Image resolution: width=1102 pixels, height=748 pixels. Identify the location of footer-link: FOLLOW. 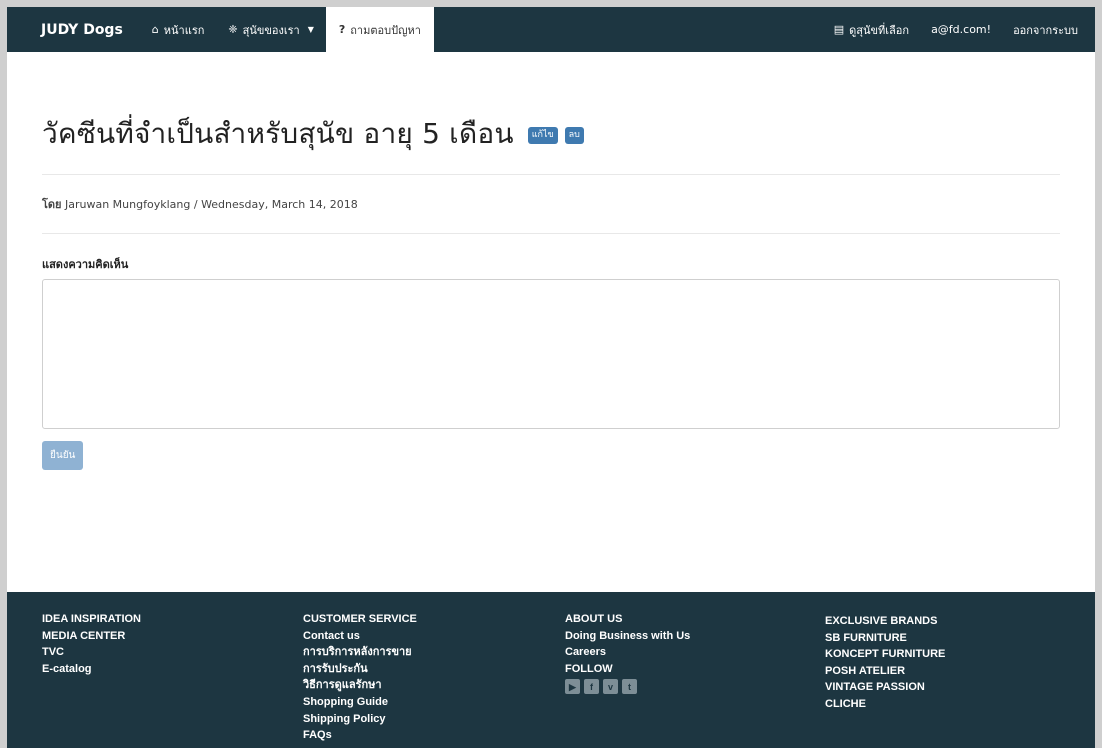
(589, 668).